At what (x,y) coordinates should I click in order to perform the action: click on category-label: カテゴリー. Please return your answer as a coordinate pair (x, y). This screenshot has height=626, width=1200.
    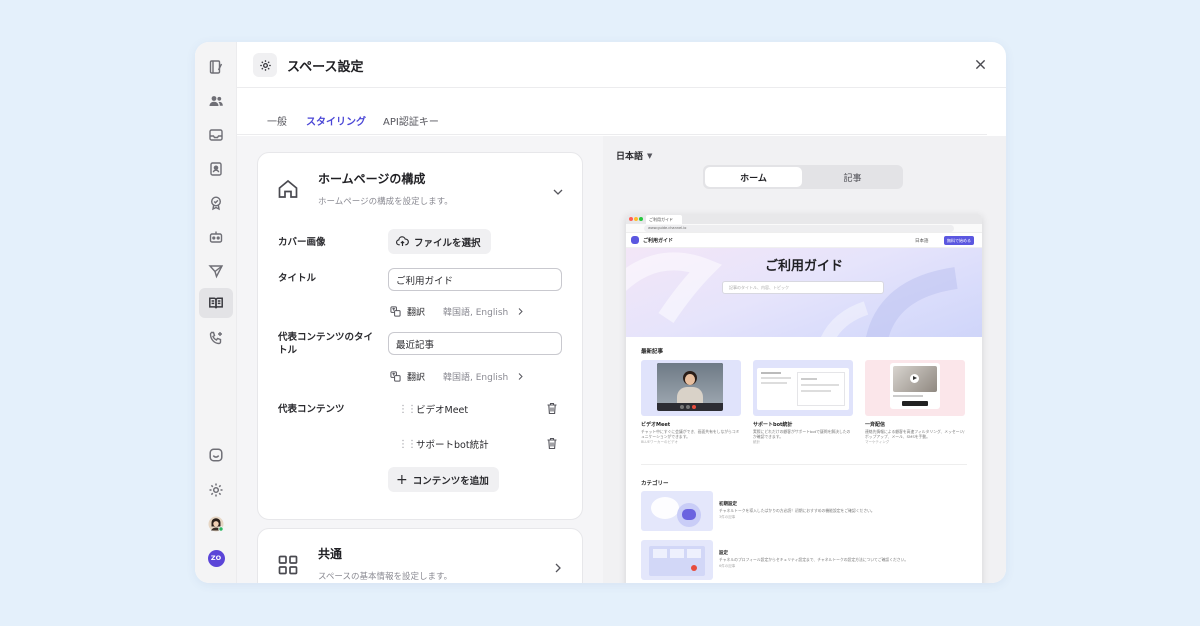
    Looking at the image, I should click on (655, 484).